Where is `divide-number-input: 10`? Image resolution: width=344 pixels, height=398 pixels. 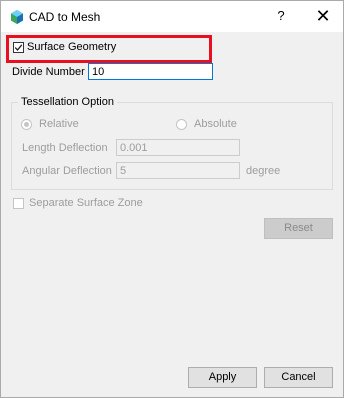 divide-number-input: 10 is located at coordinates (150, 71).